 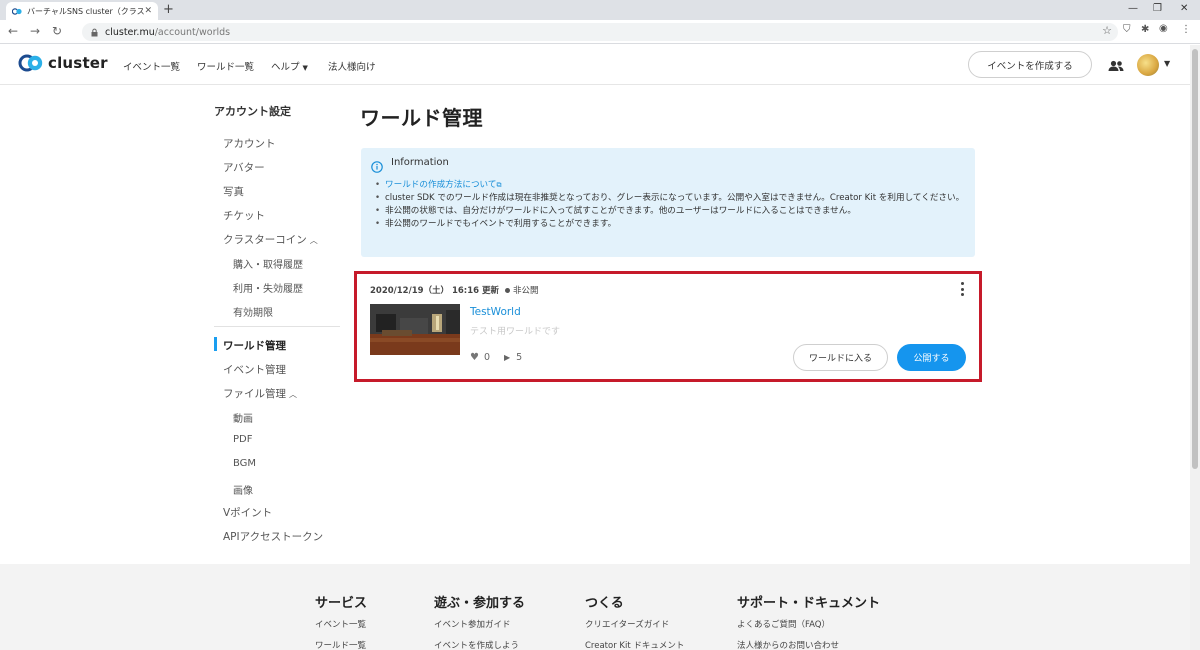 I want to click on browser-tab: バーチャルSNS cluster（クラスター） ✕, so click(x=82, y=11).